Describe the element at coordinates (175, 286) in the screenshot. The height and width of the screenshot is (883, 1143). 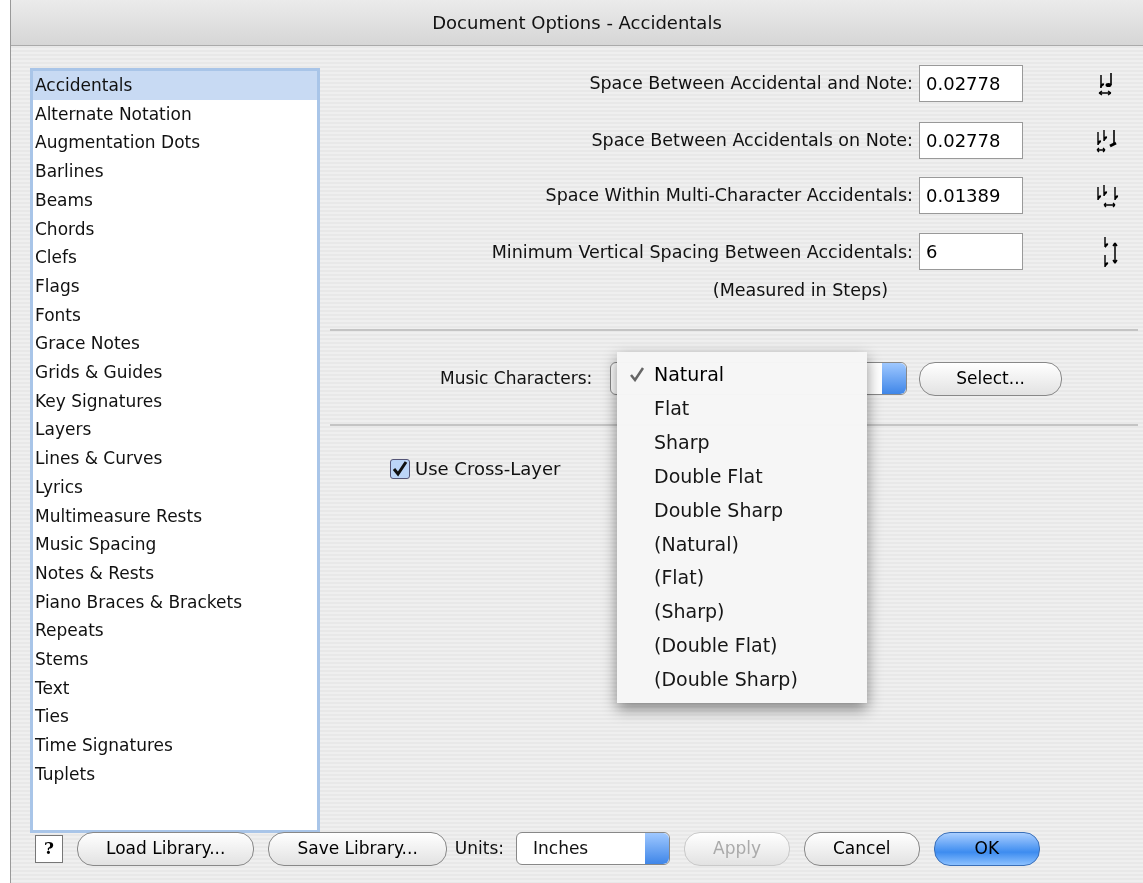
I see `sidebar-item: Flags` at that location.